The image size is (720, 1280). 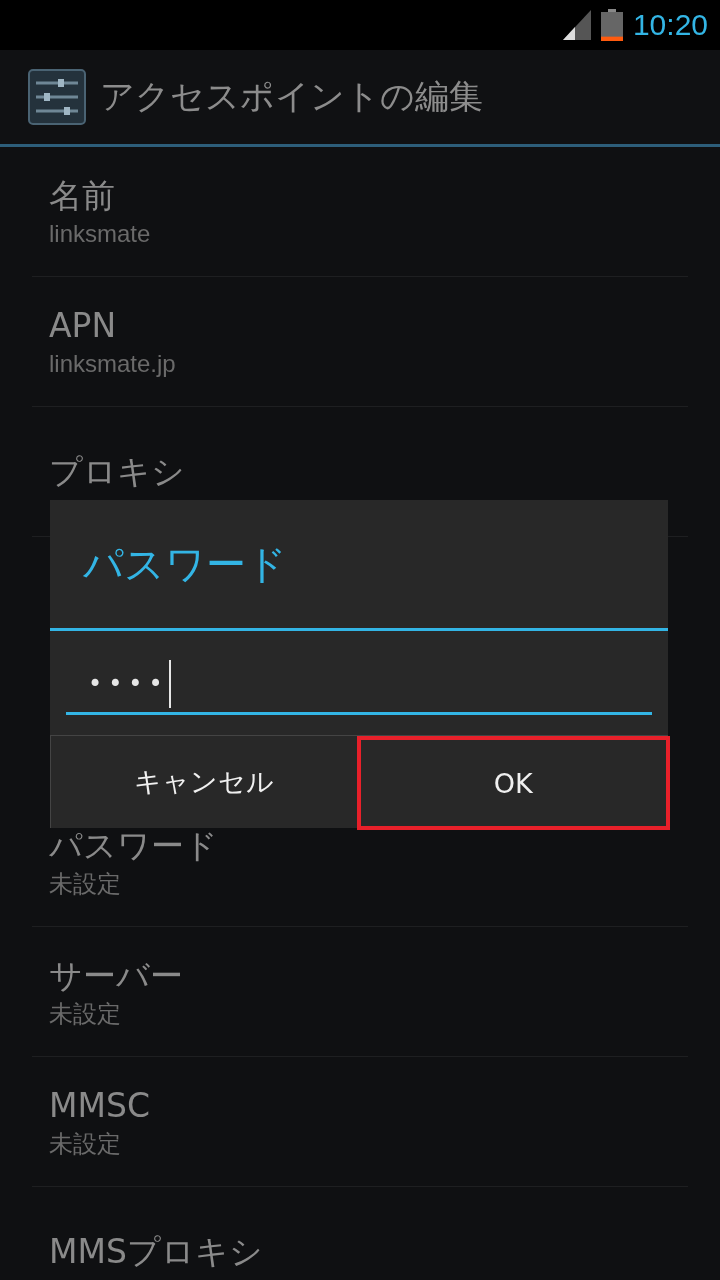 What do you see at coordinates (156, 1251) in the screenshot?
I see `setting-title: MMSプロキシ` at bounding box center [156, 1251].